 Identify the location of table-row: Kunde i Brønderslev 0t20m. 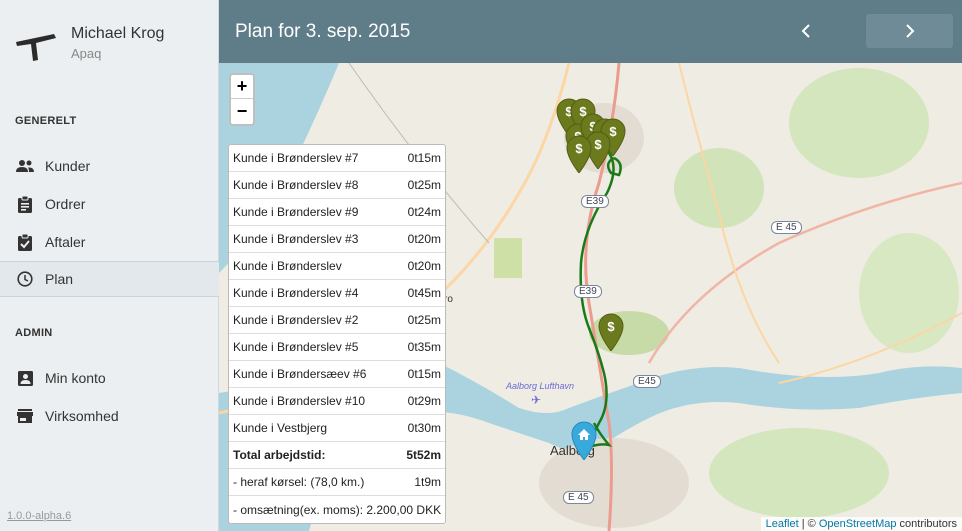
(337, 266).